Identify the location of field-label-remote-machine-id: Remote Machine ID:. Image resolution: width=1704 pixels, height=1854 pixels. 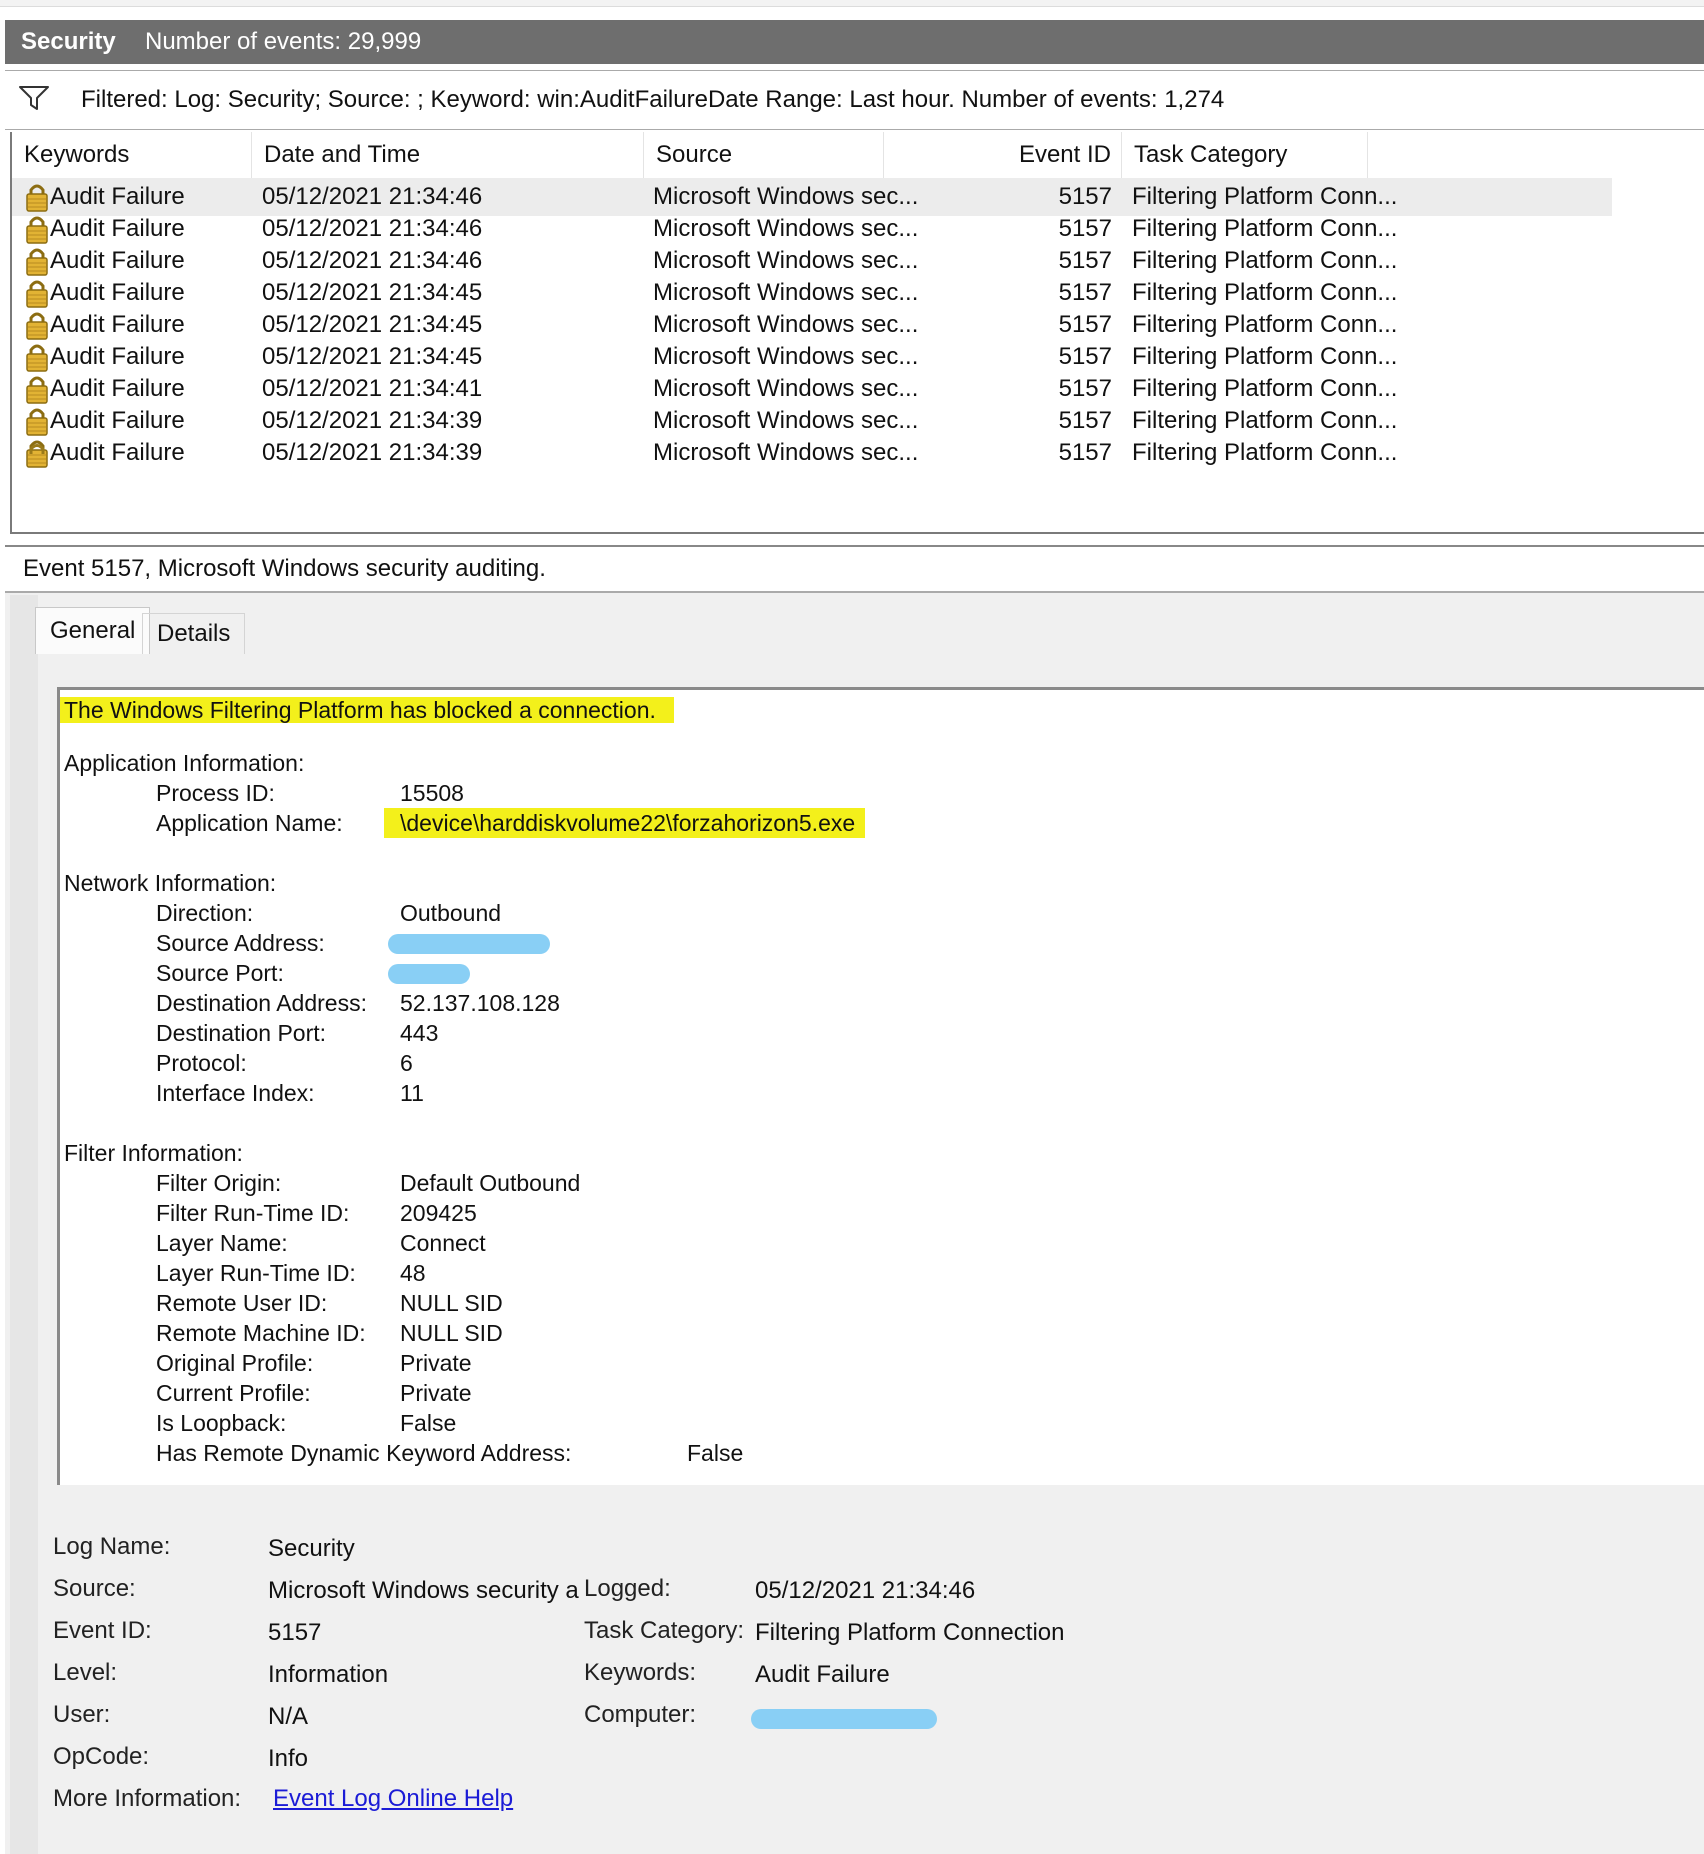
(261, 1333).